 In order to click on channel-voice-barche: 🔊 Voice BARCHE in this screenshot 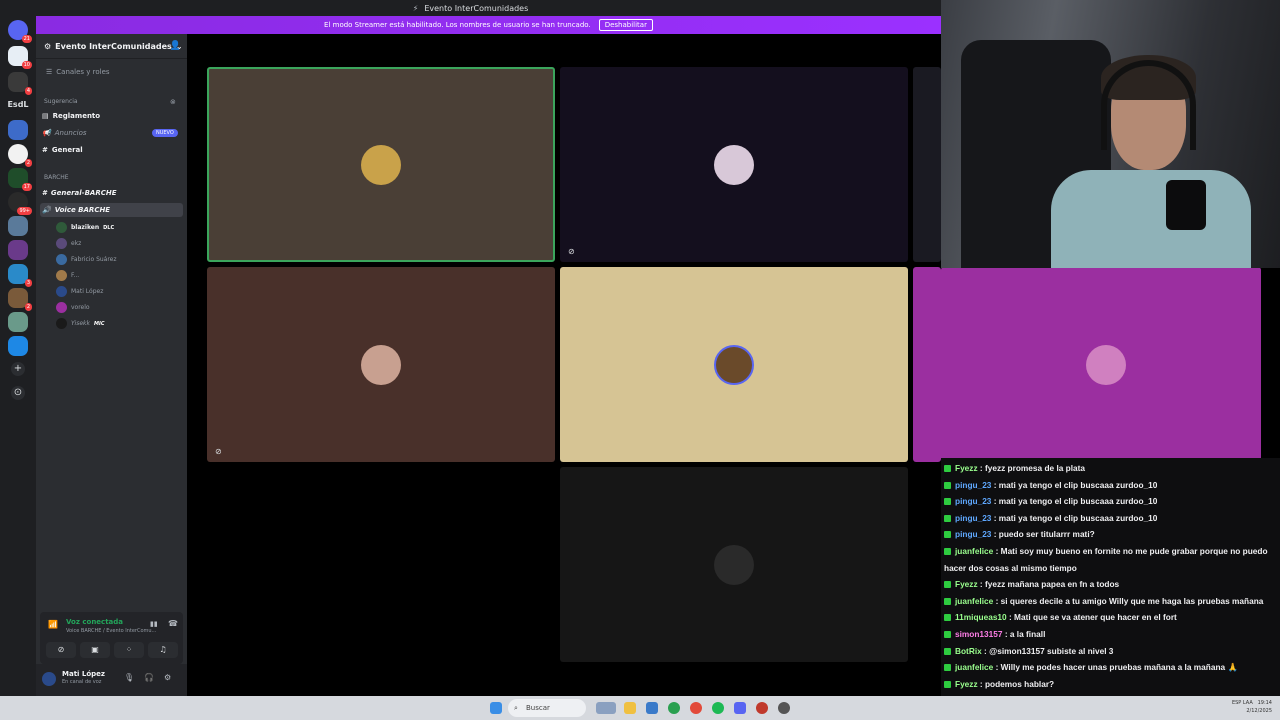, I will do `click(76, 210)`.